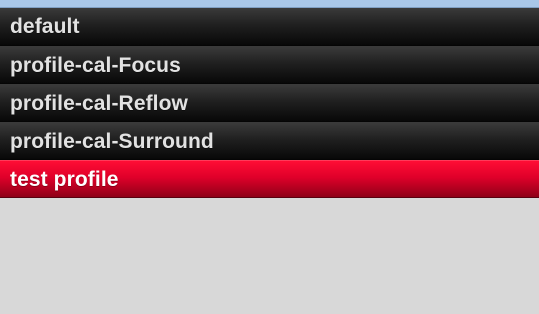 The image size is (539, 314). I want to click on profile-item-label: test profile, so click(64, 179).